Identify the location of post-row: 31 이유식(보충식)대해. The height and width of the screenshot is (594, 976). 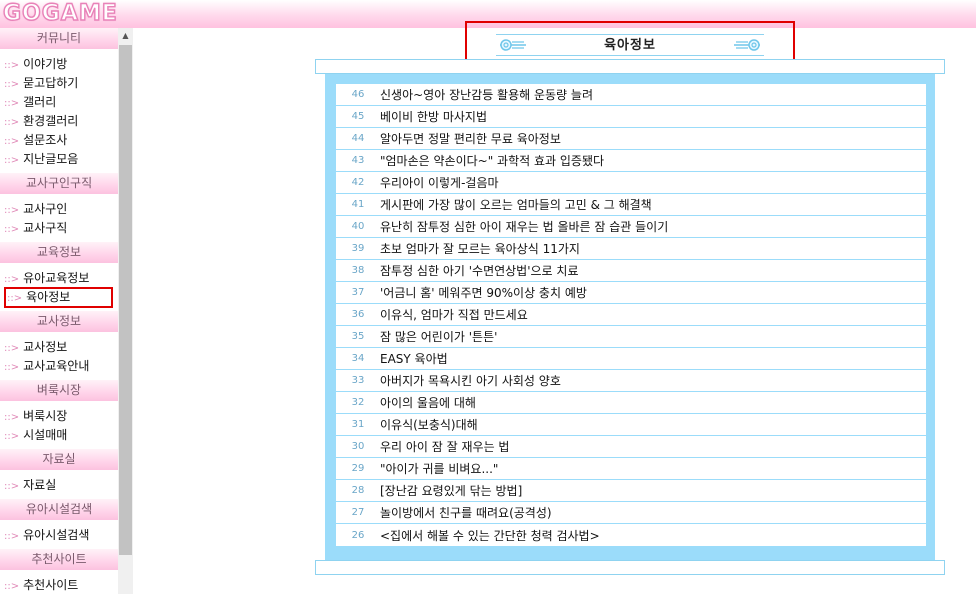
(631, 425).